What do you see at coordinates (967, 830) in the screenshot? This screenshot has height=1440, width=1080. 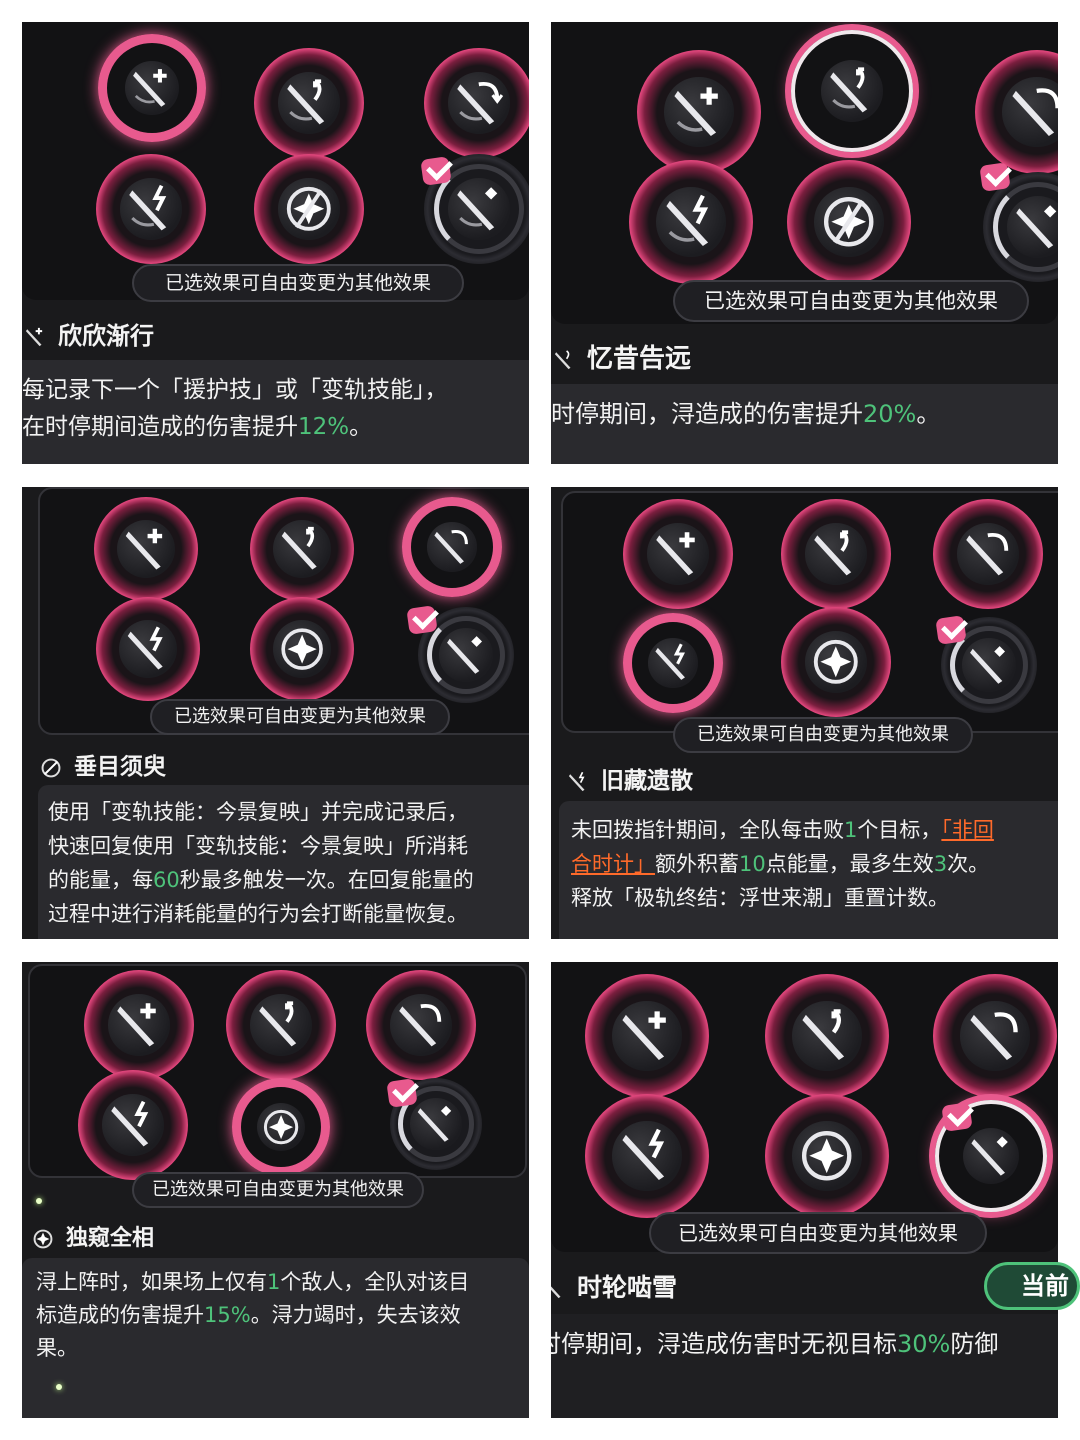 I see `desc-keyword-link: 「非回` at bounding box center [967, 830].